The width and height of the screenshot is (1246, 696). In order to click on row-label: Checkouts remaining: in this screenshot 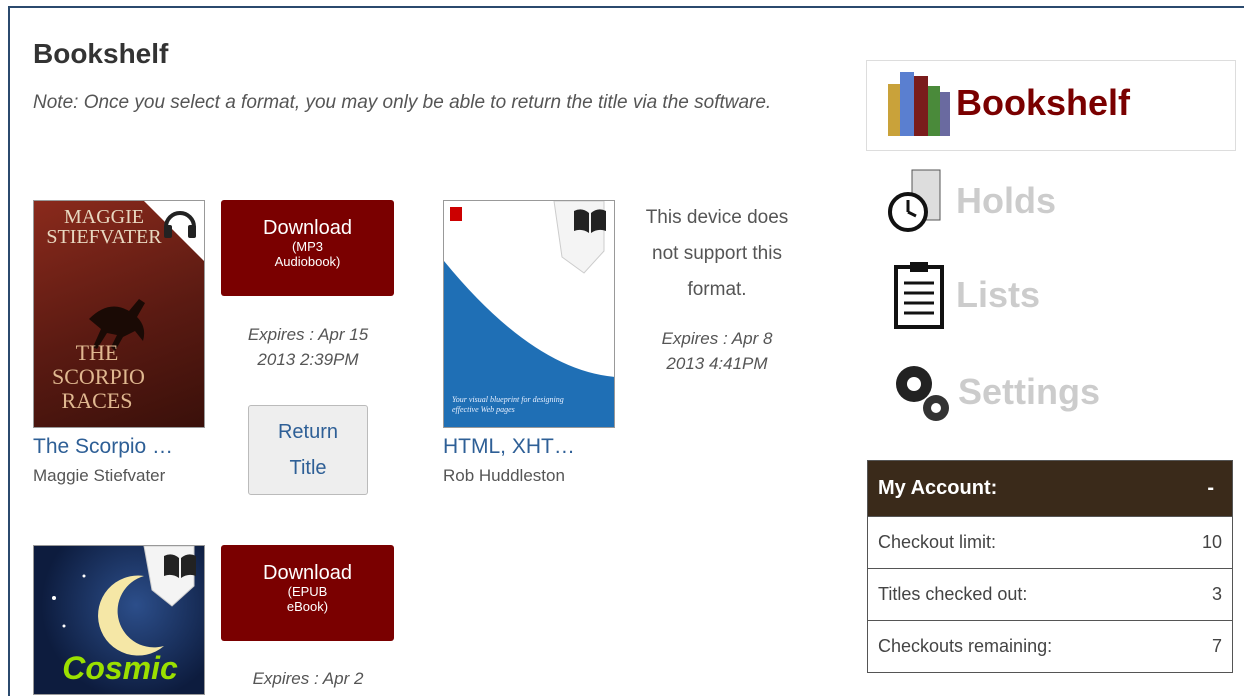, I will do `click(965, 646)`.